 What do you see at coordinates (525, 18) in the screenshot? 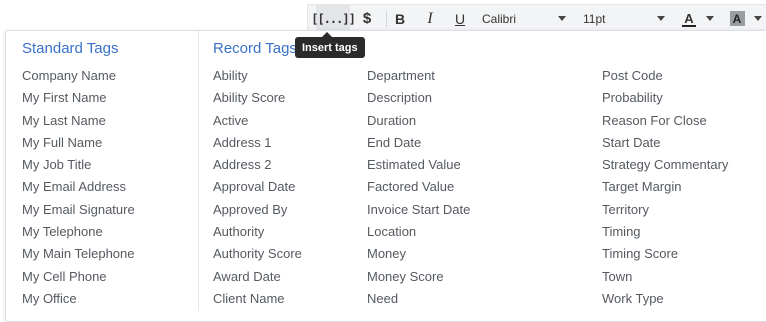
I see `font-family-select: Calibri` at bounding box center [525, 18].